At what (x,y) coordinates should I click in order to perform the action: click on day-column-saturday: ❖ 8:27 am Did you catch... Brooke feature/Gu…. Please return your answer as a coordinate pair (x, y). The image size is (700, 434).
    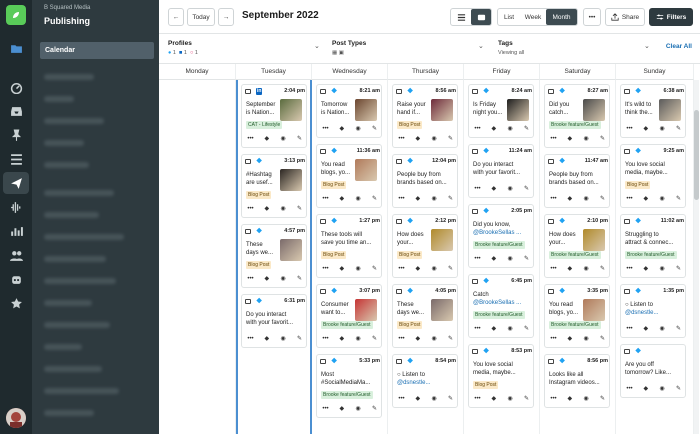
    Looking at the image, I should click on (578, 257).